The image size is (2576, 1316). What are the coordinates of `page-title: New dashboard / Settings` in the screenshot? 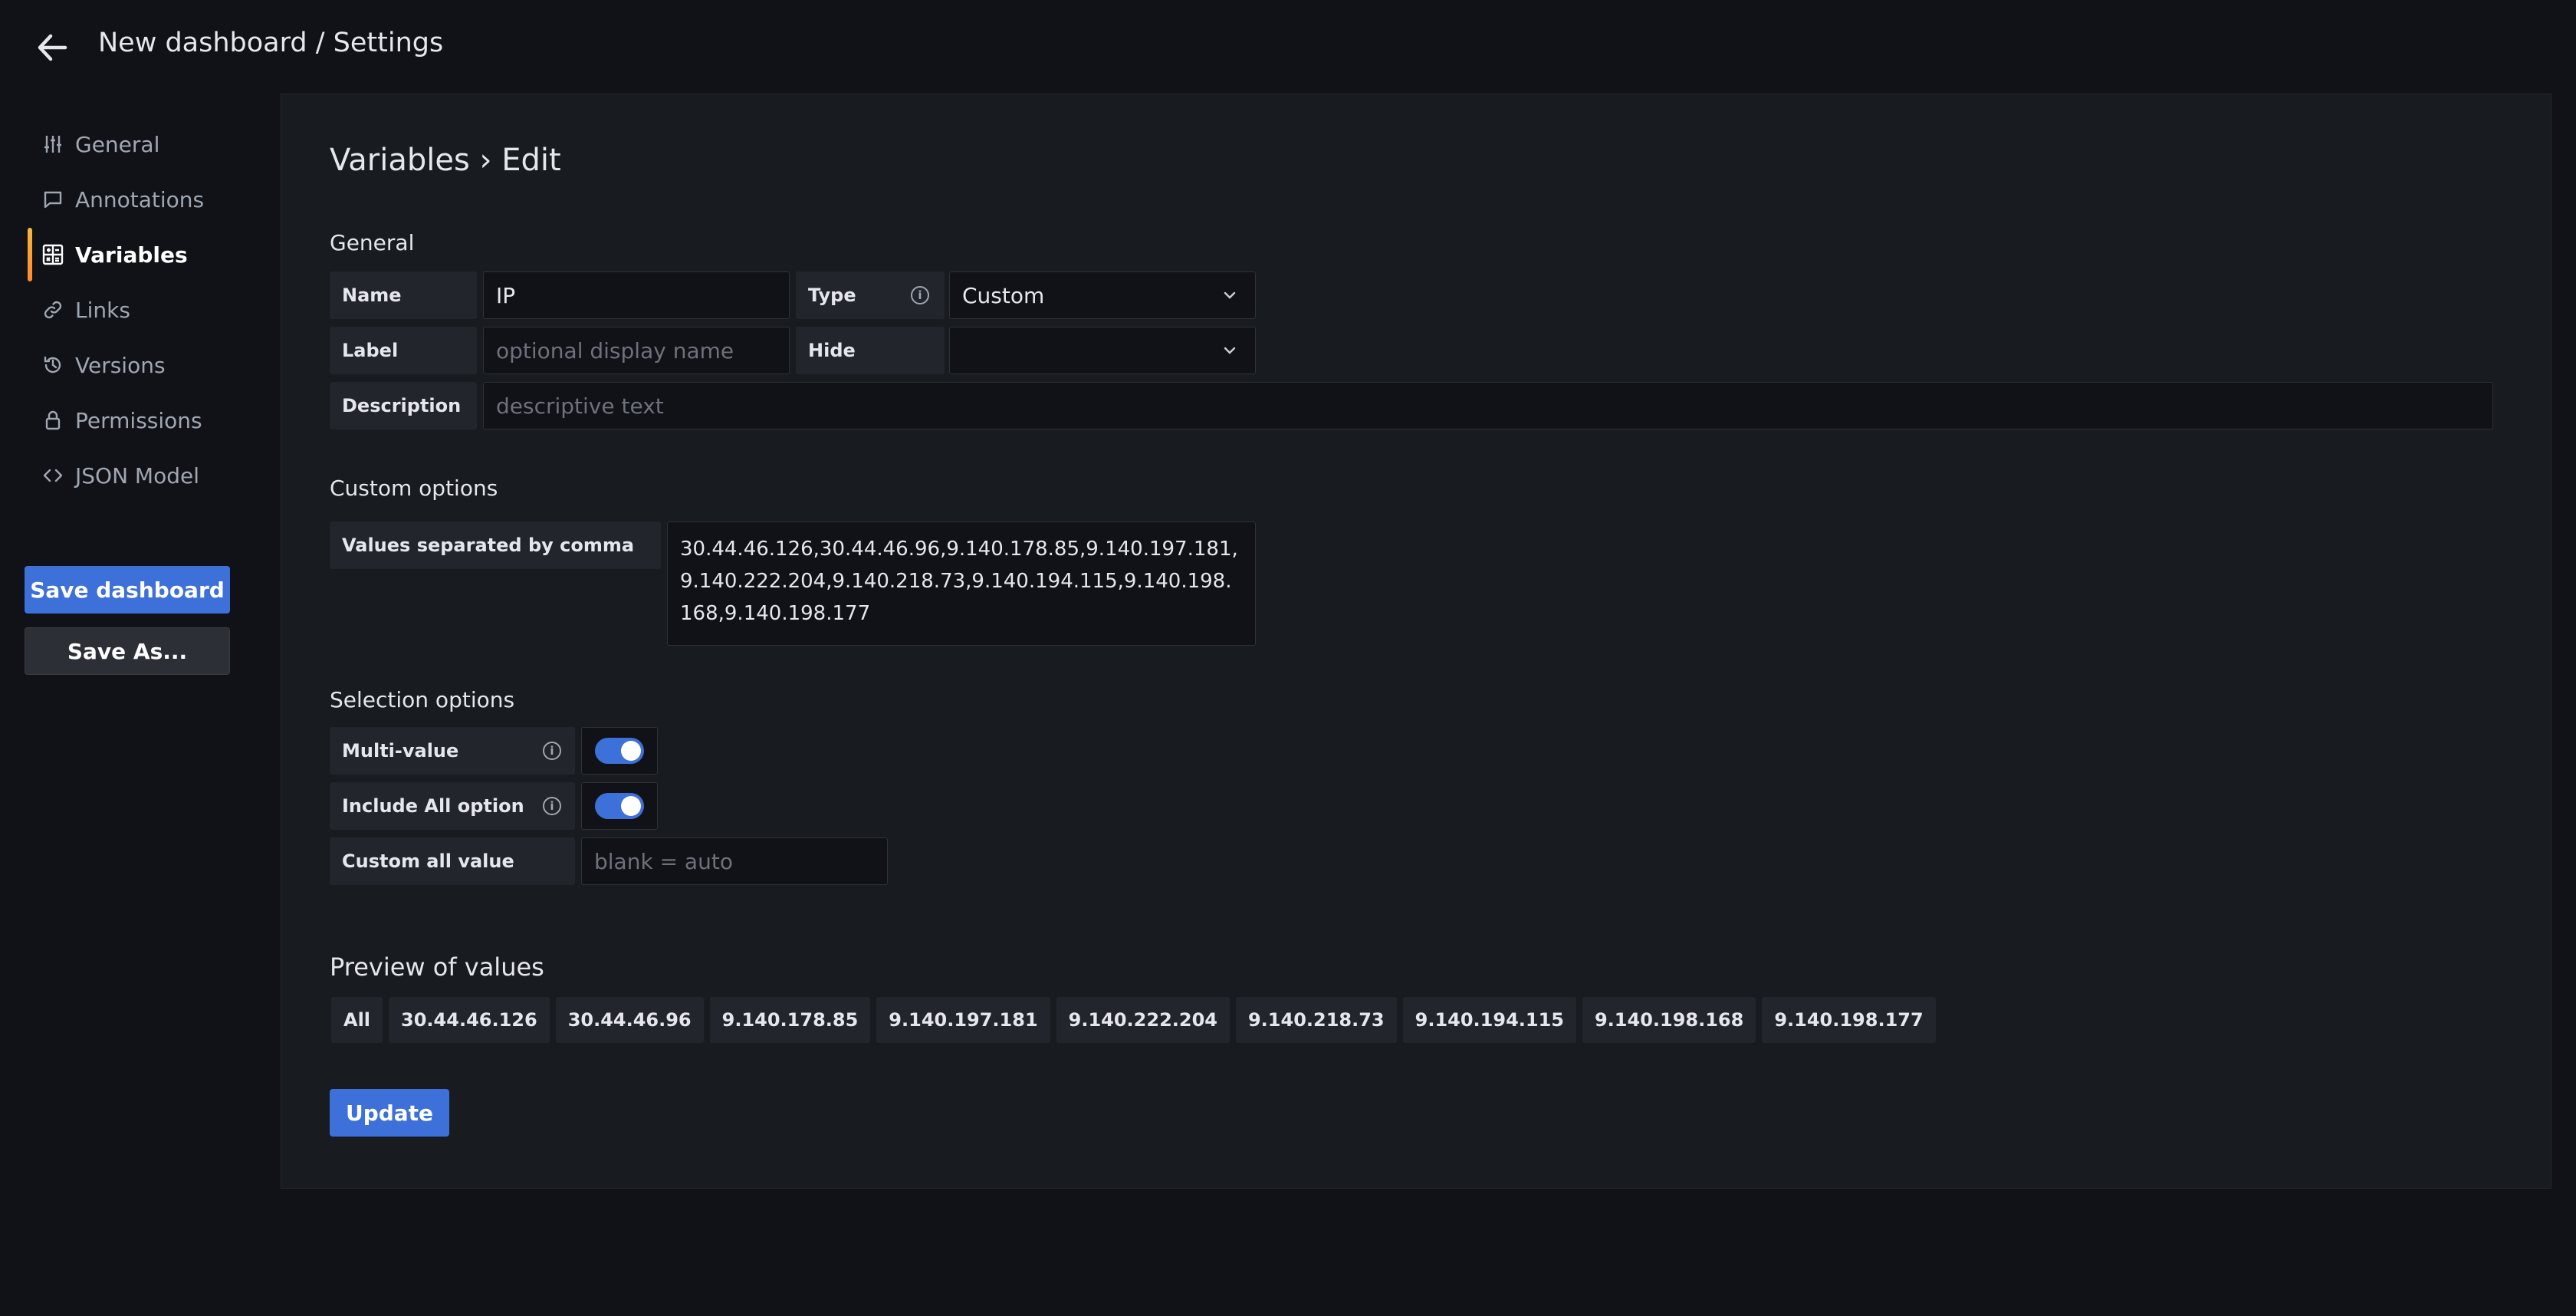 It's located at (270, 43).